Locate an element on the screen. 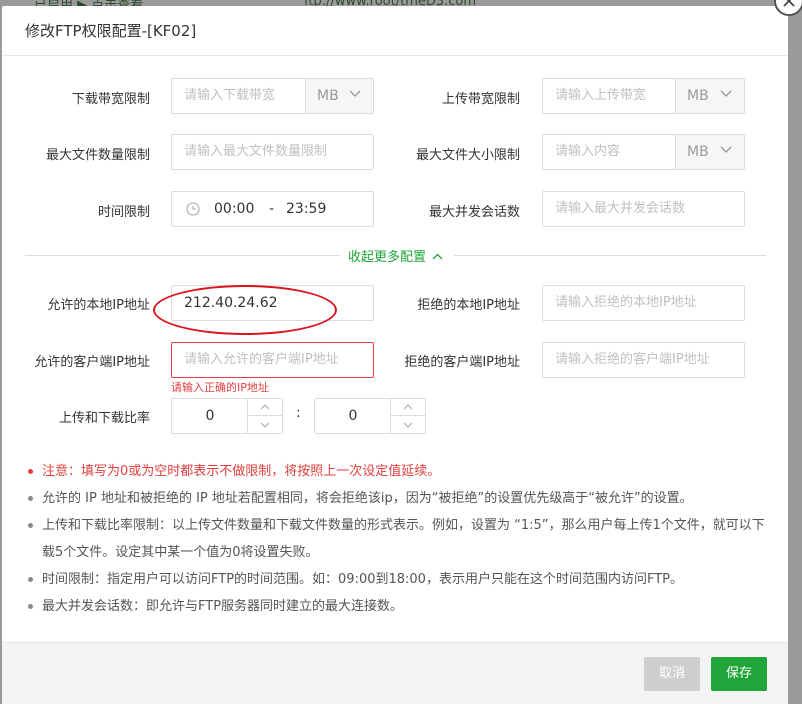 Image resolution: width=802 pixels, height=704 pixels. time-range-picker: 00:00 - 23:59 is located at coordinates (272, 209).